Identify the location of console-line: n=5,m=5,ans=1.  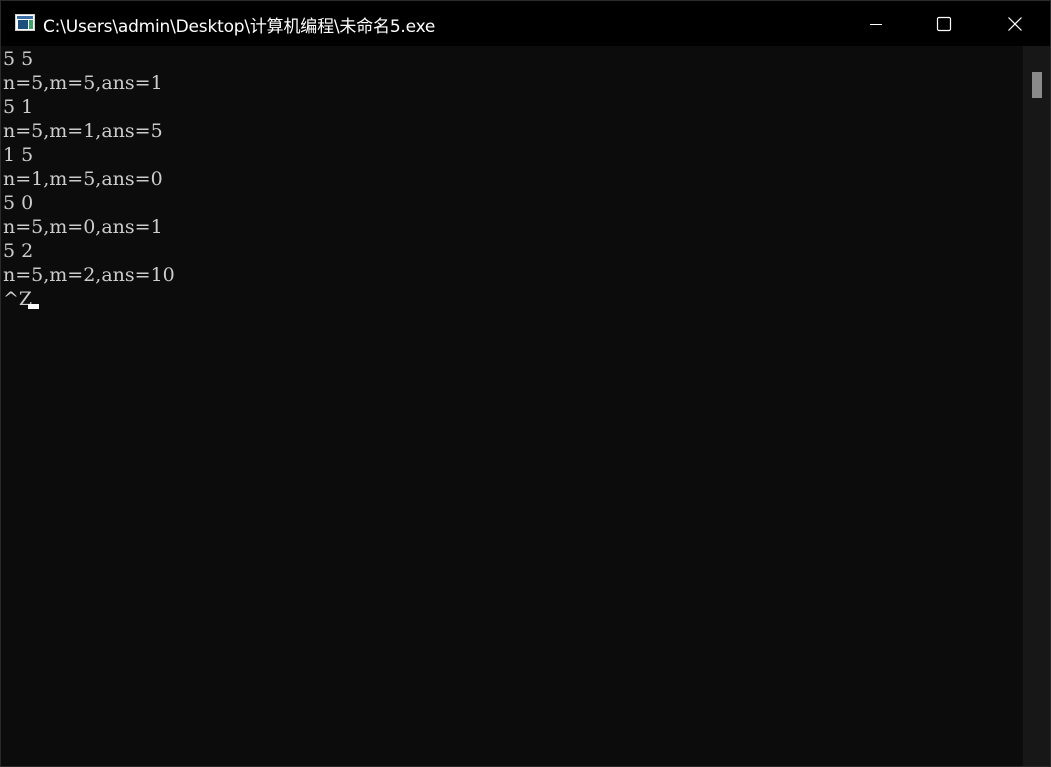
(83, 83).